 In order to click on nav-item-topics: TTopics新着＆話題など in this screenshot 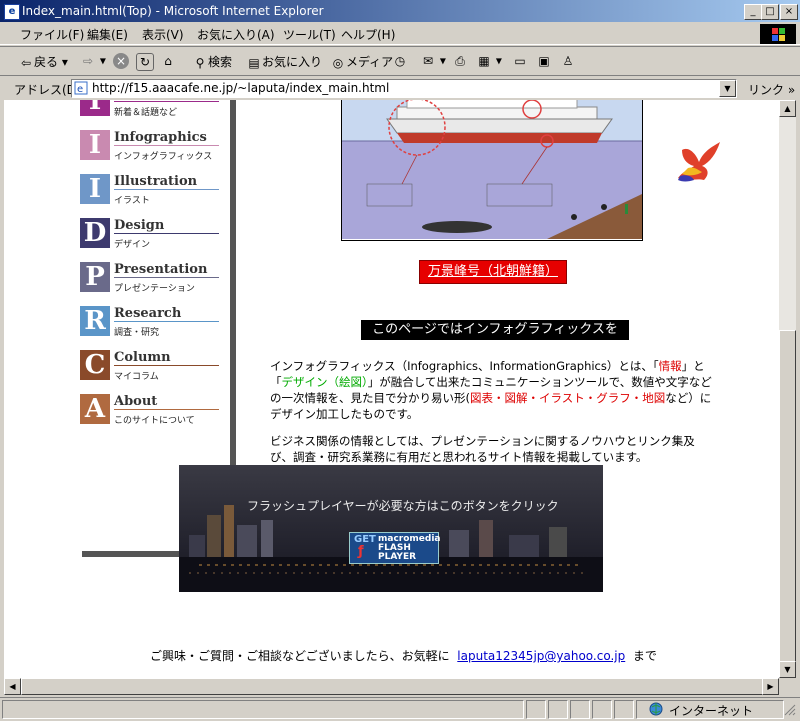, I will do `click(151, 113)`.